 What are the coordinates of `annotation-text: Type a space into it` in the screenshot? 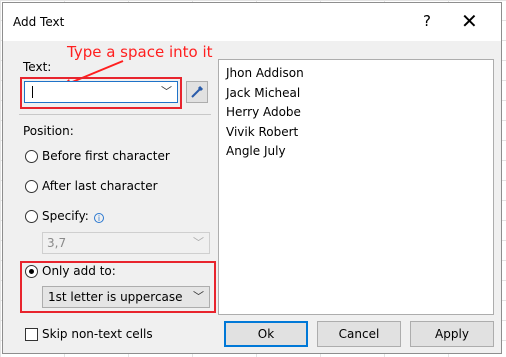 It's located at (140, 52).